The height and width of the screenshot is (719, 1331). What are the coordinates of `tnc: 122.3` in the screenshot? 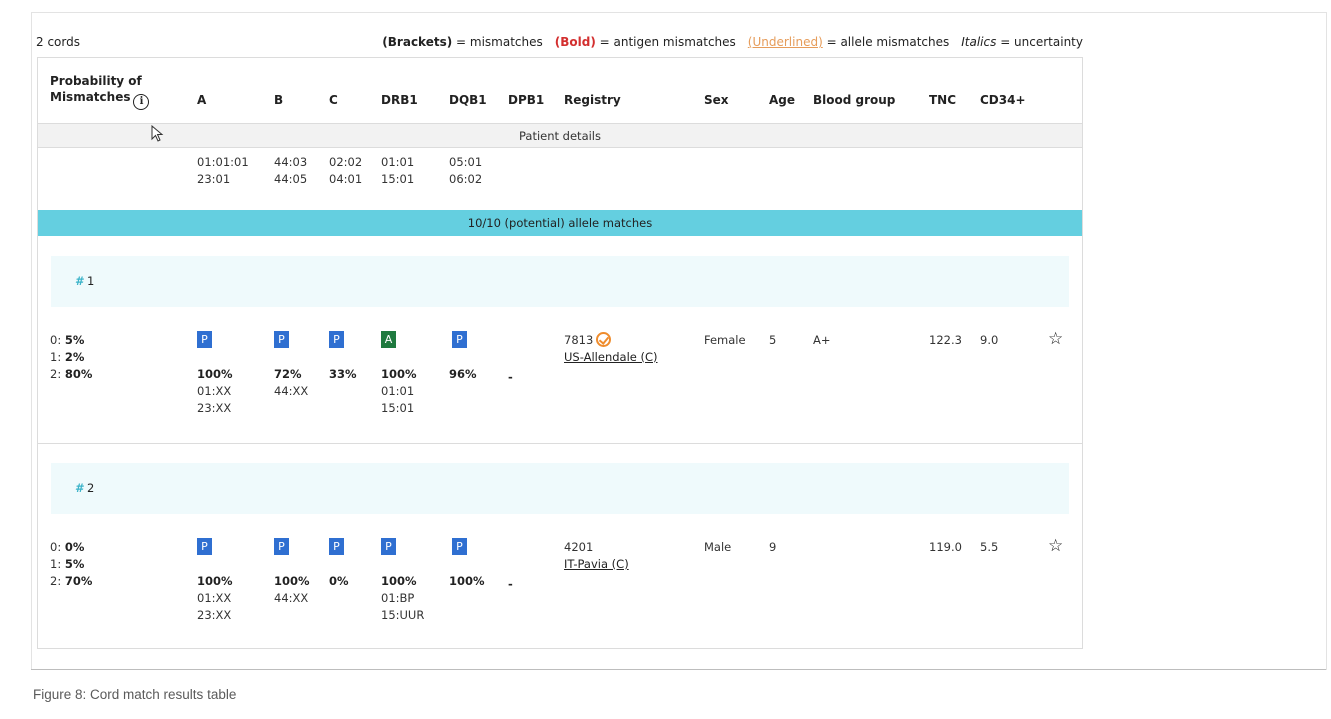 It's located at (945, 340).